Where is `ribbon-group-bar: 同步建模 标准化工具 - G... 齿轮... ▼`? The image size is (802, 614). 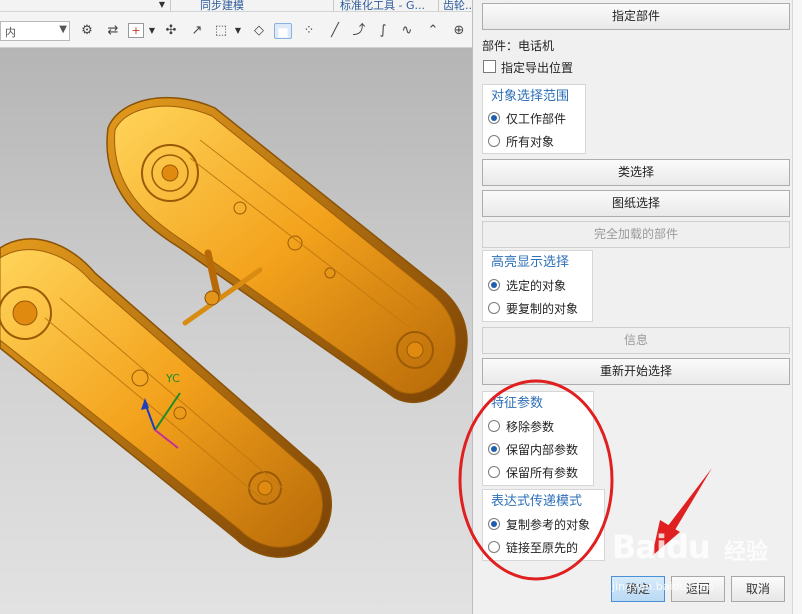 ribbon-group-bar: 同步建模 标准化工具 - G... 齿轮... ▼ is located at coordinates (236, 6).